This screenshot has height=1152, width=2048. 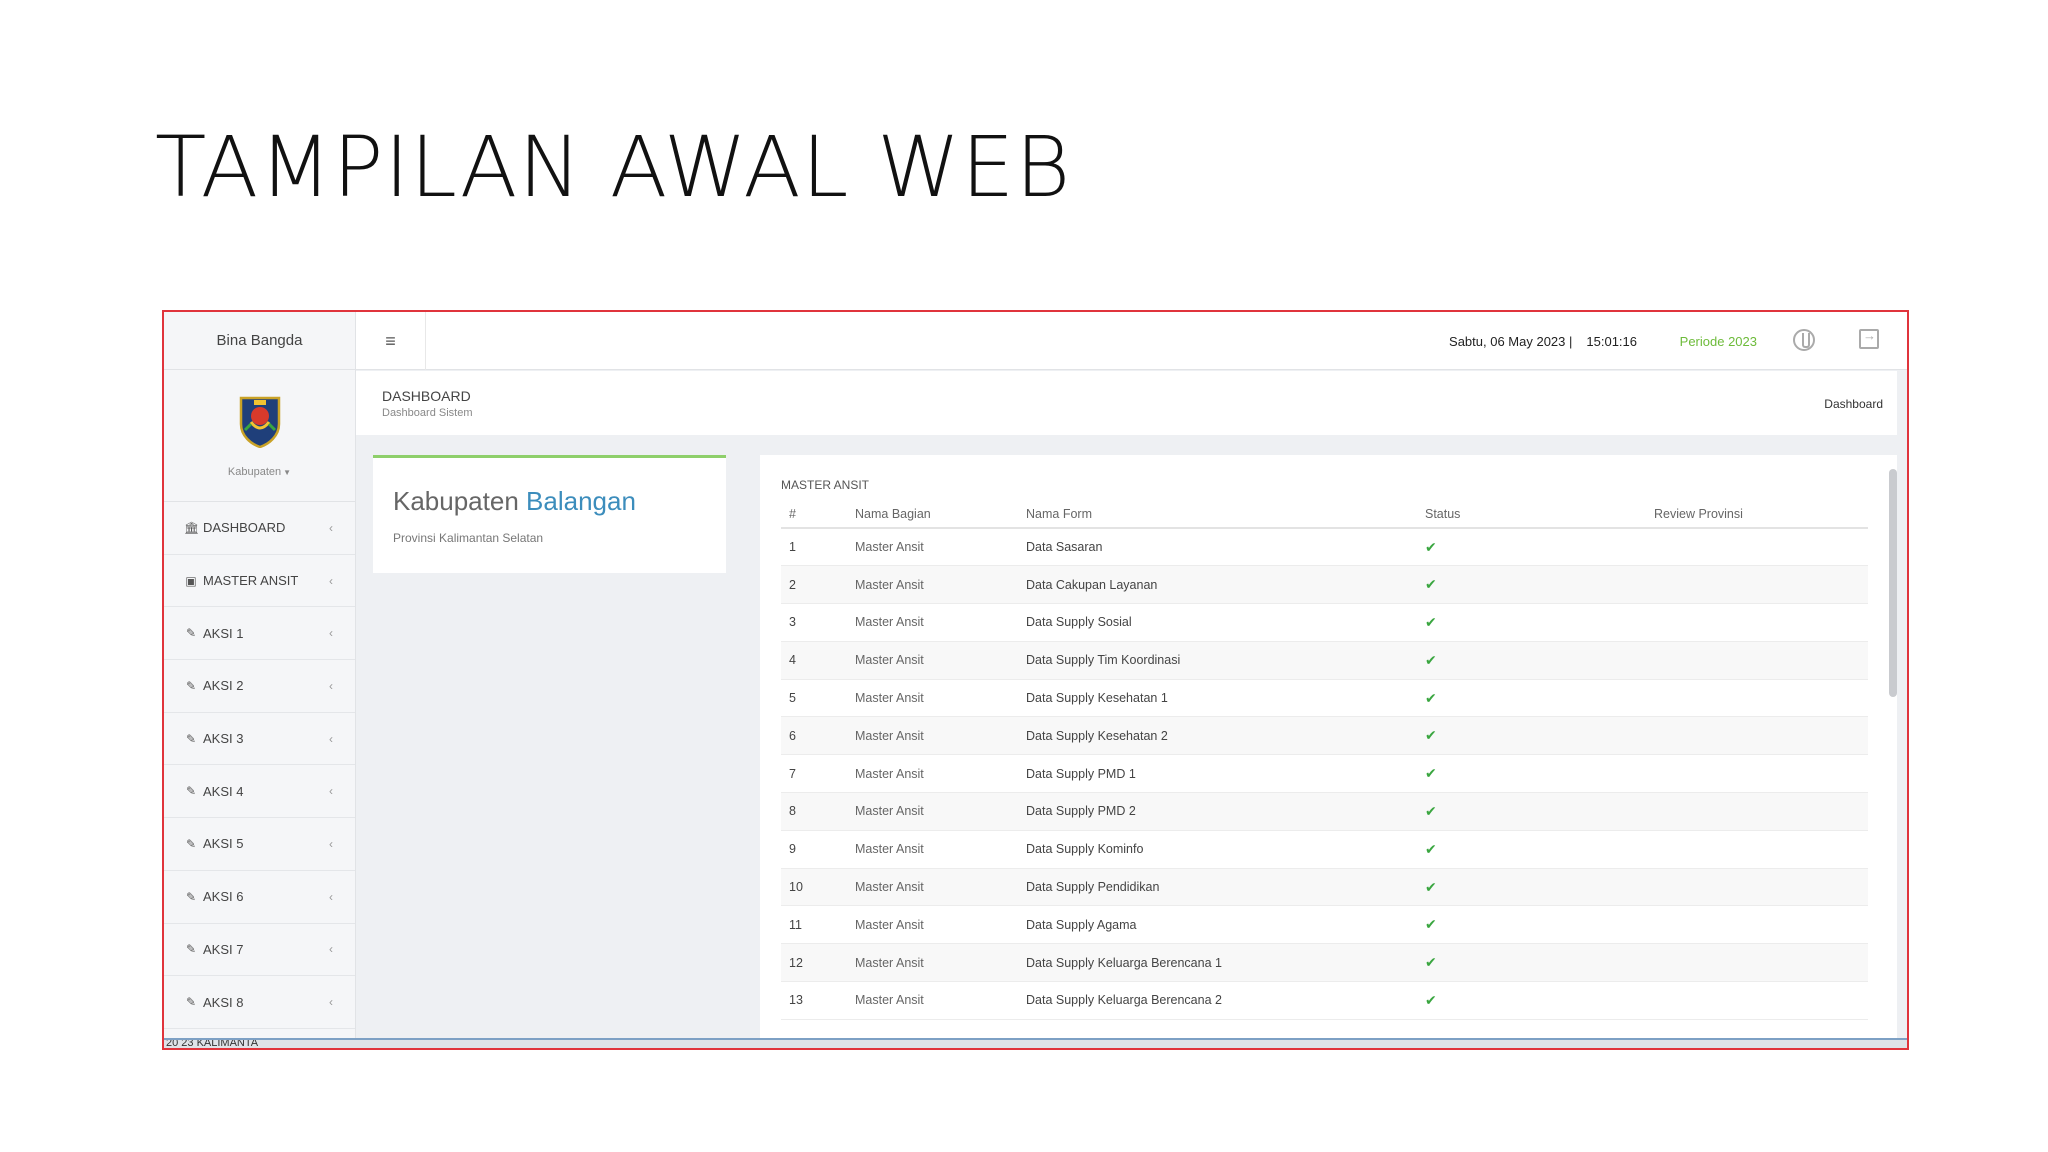 What do you see at coordinates (259, 792) in the screenshot?
I see `sidebar-item-aksi-4: ✎ AKSI 4 ‹` at bounding box center [259, 792].